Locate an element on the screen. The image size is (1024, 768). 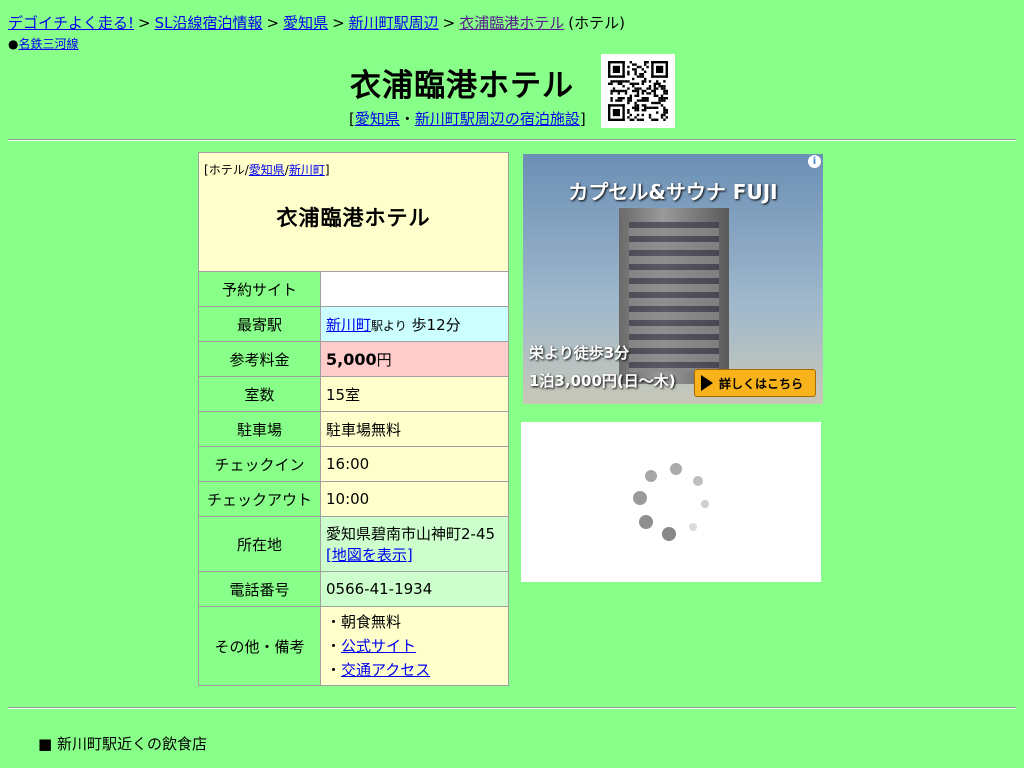
notes-value: ・朝食無料 ・公式サイト ・交通アクセス is located at coordinates (414, 646).